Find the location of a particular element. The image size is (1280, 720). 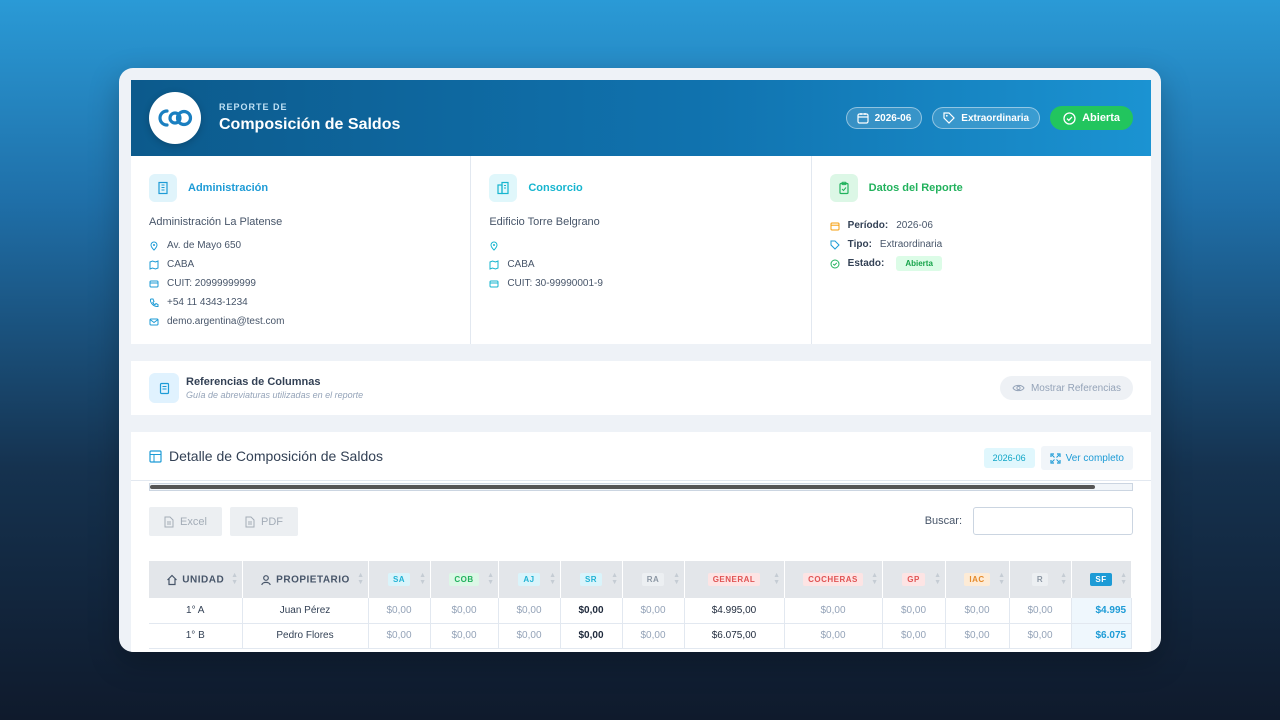

column-header-sa: SA ▲ ▼ is located at coordinates (399, 579).